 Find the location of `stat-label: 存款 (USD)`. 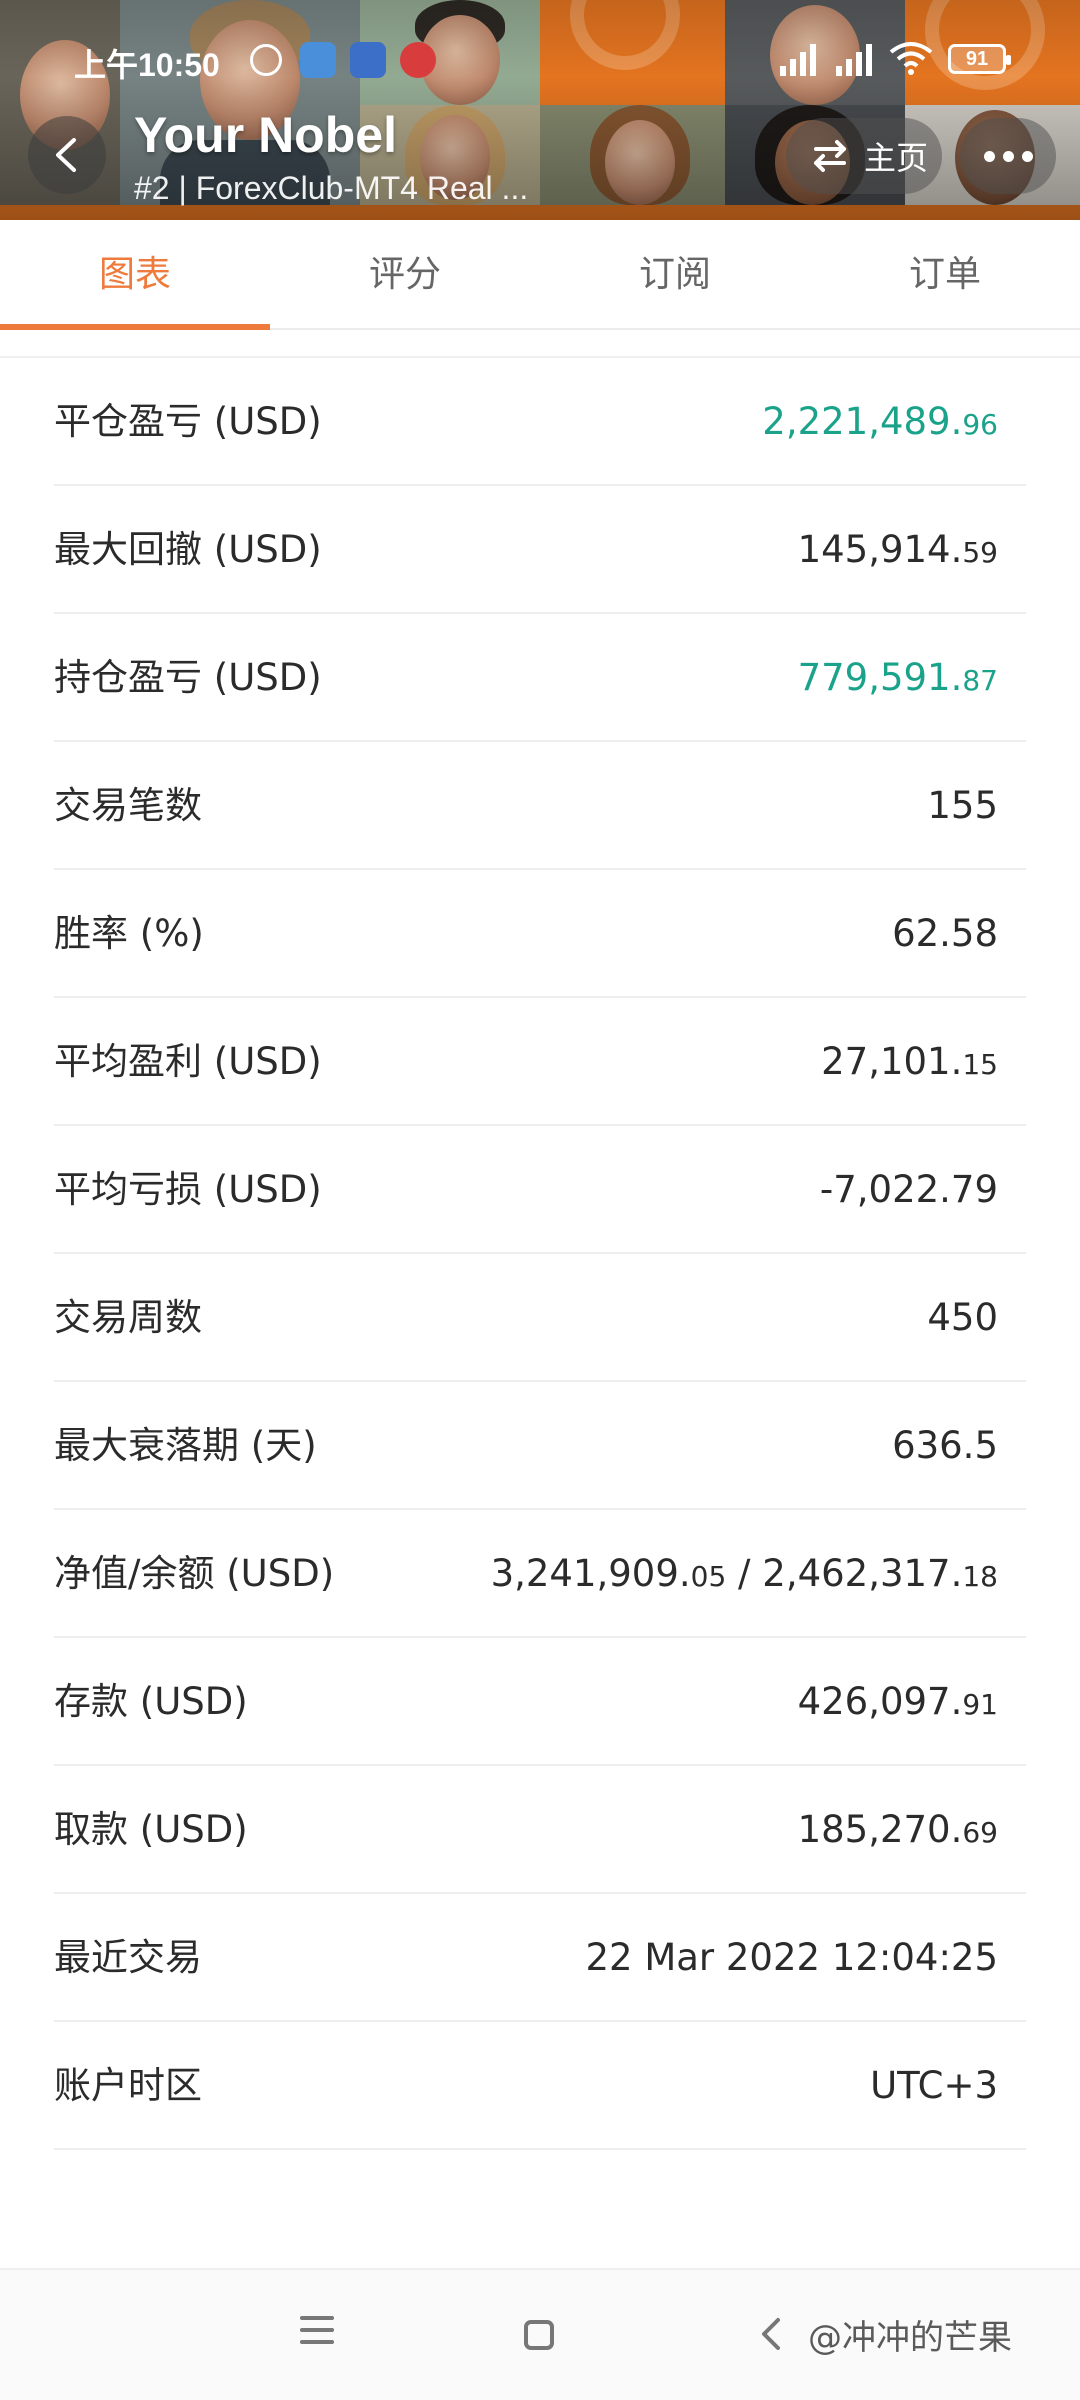

stat-label: 存款 (USD) is located at coordinates (151, 1701).